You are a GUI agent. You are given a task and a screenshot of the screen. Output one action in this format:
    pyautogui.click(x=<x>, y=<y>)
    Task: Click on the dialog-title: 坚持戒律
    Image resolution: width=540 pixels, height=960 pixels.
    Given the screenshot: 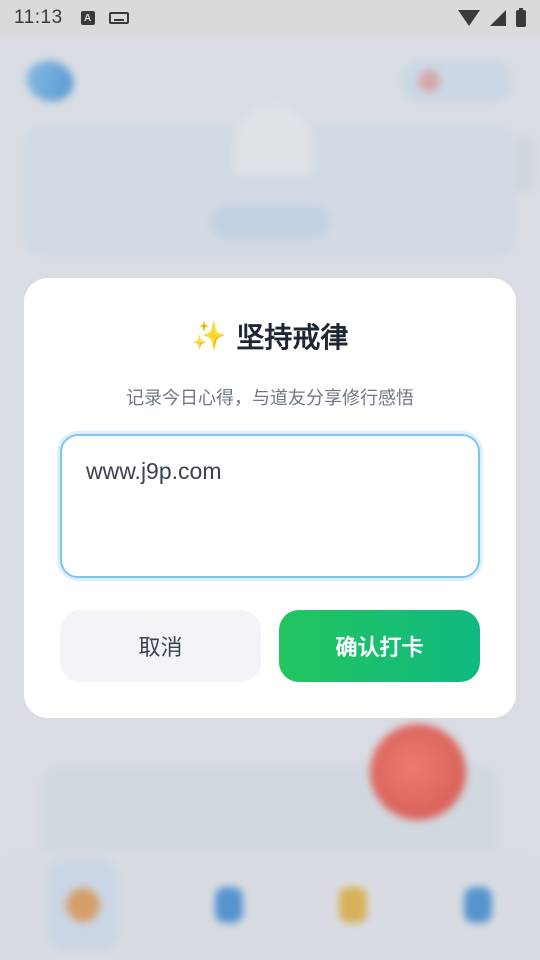 What is the action you would take?
    pyautogui.click(x=292, y=337)
    